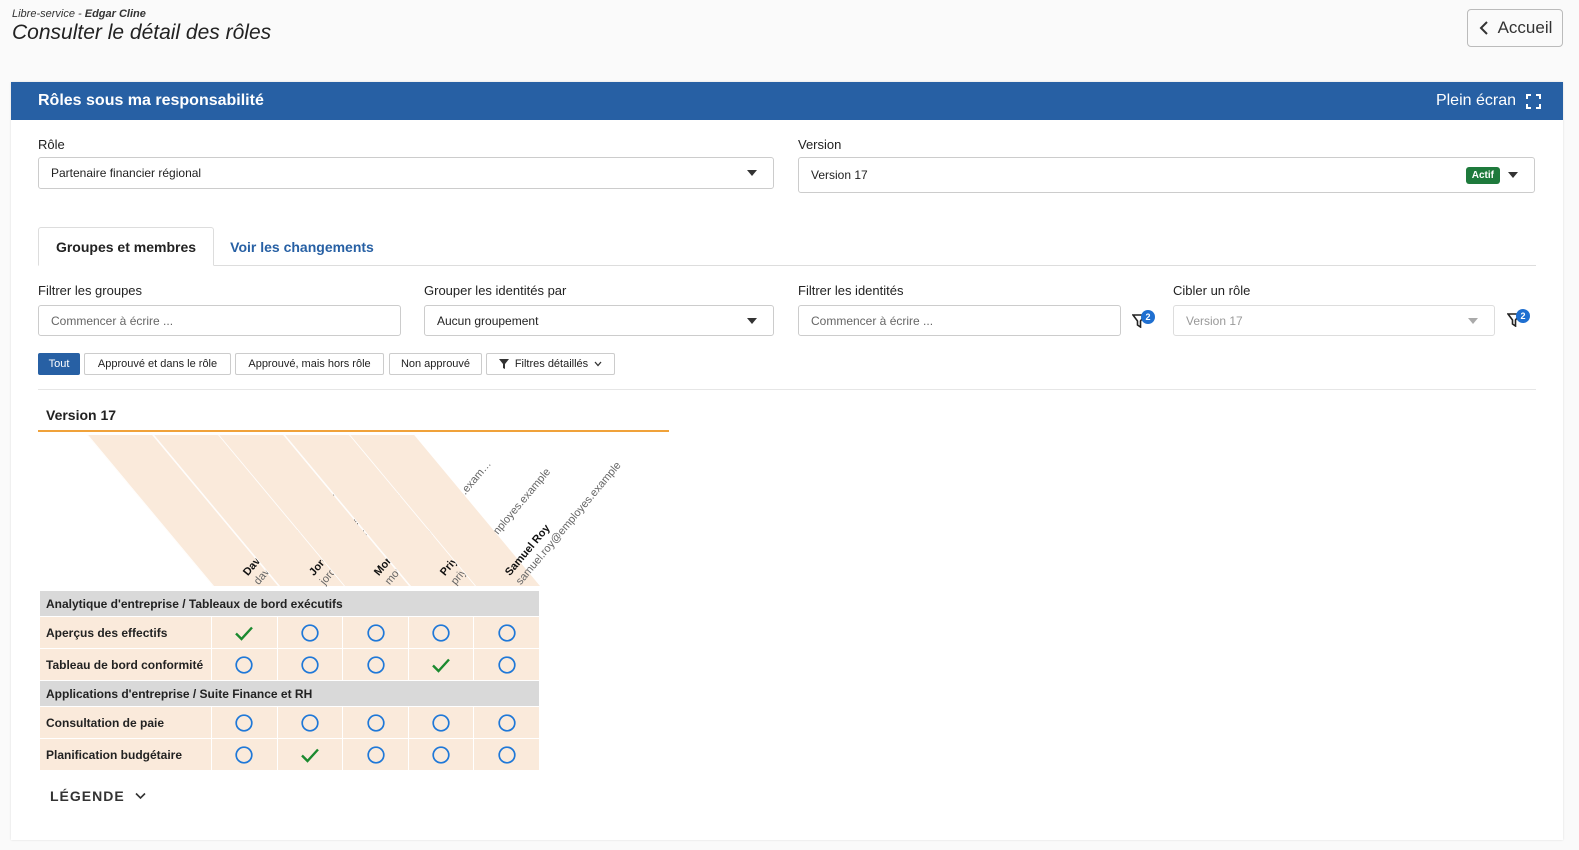 The image size is (1579, 850). I want to click on chip-detailed-filters-label: Filtres détaillés, so click(551, 364).